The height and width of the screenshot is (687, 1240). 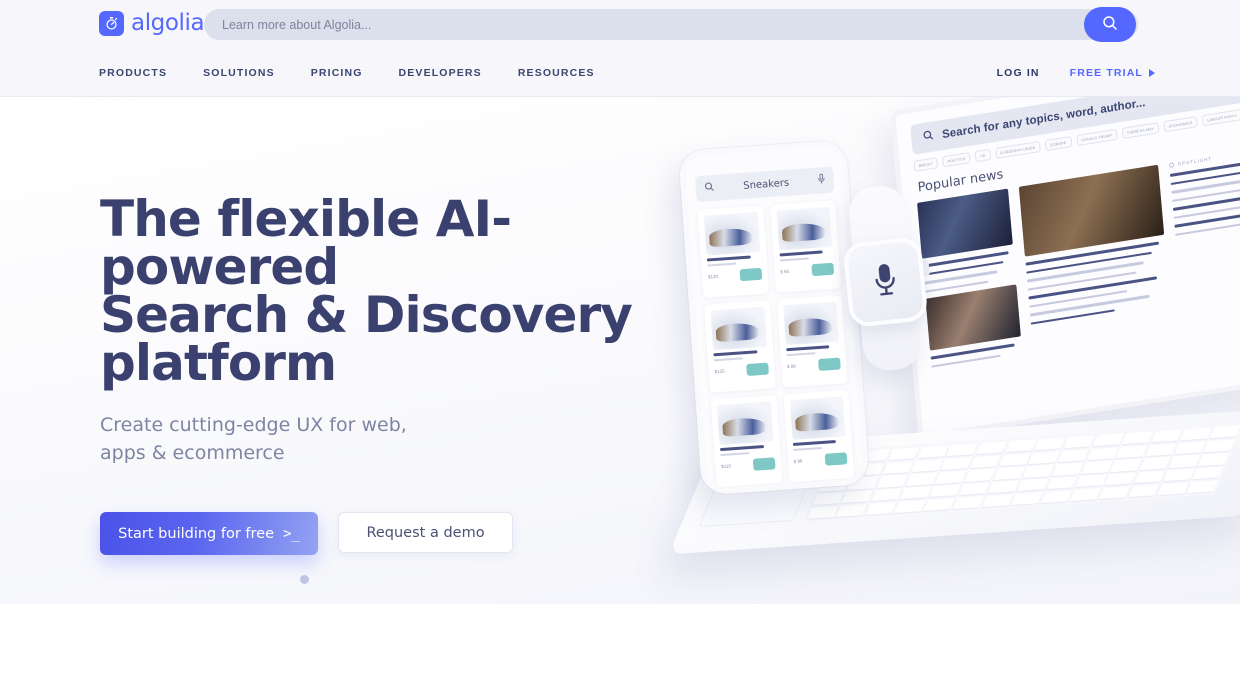 What do you see at coordinates (556, 73) in the screenshot?
I see `nav-item-resources: RESOURCES` at bounding box center [556, 73].